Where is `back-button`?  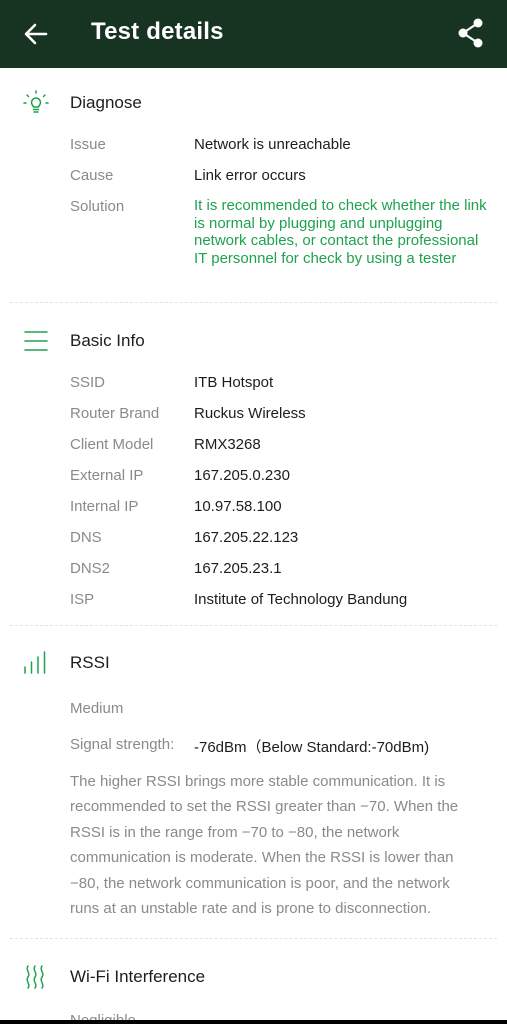 back-button is located at coordinates (36, 34).